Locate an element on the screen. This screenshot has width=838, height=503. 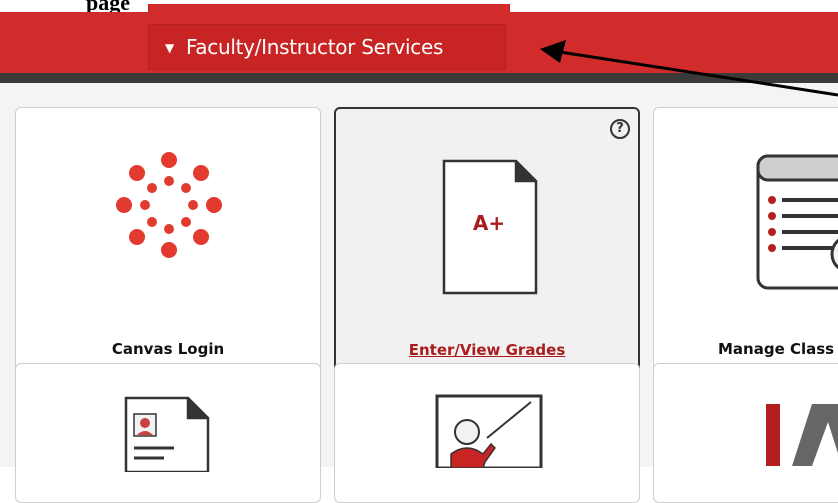
profile-document-icon is located at coordinates (167, 434).